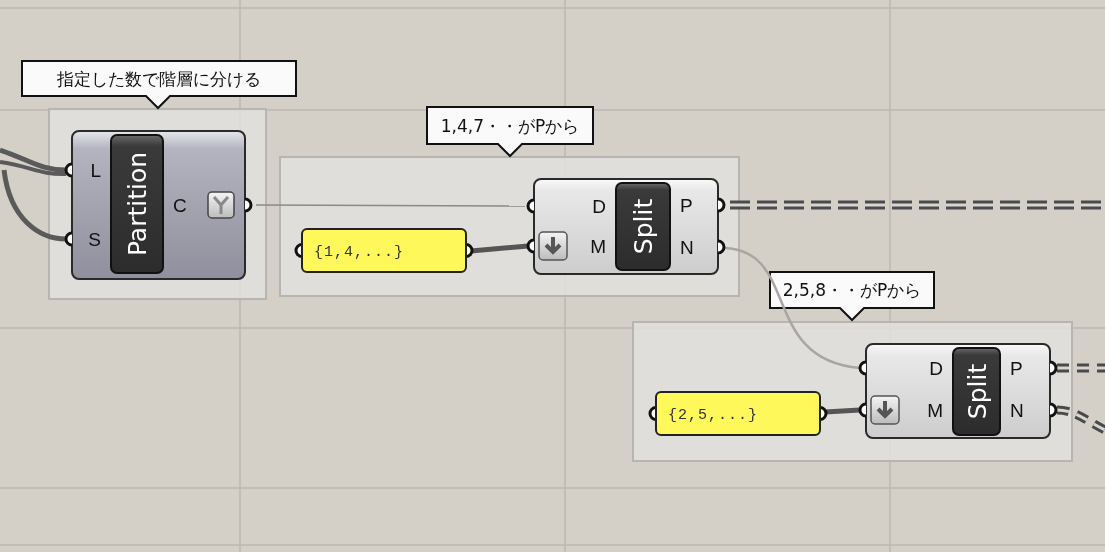 Image resolution: width=1105 pixels, height=552 pixels. Describe the element at coordinates (94, 239) in the screenshot. I see `param-label: S` at that location.